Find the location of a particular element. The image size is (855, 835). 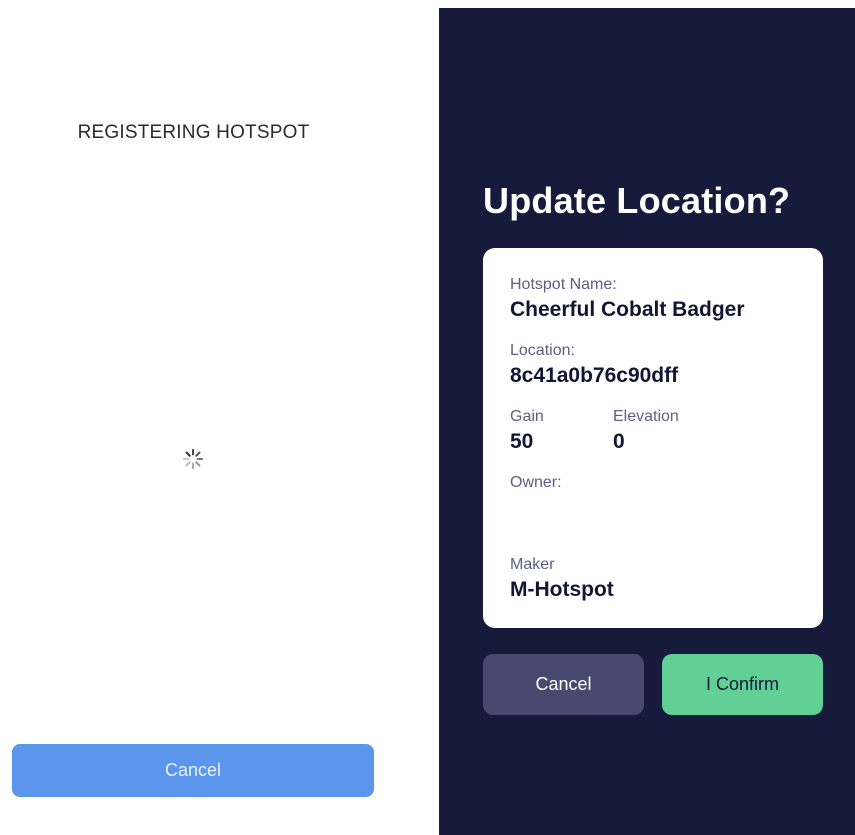

owner-label: Owner: is located at coordinates (536, 482).